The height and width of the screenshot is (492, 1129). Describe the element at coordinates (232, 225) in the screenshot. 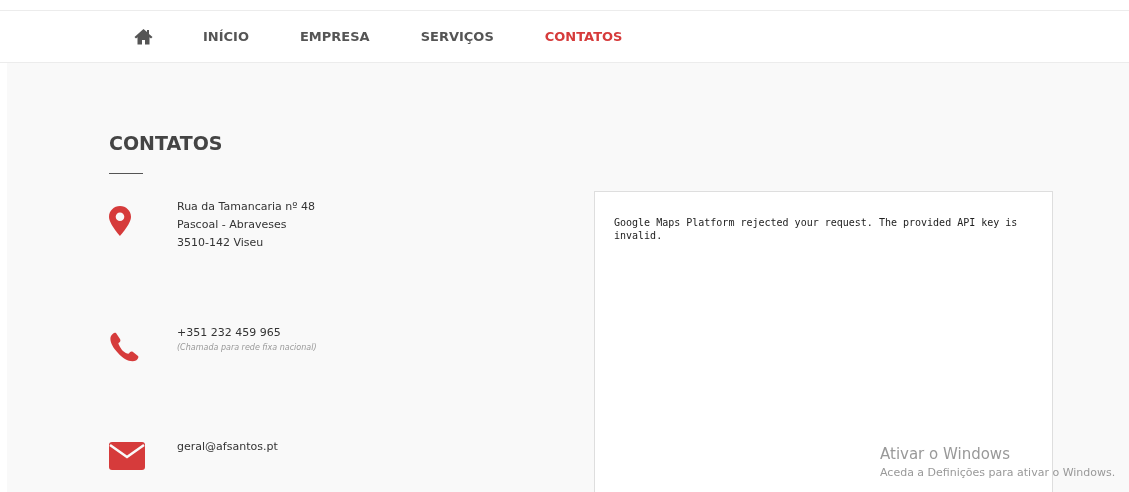

I see `contact-text: Pascoal - Abraveses` at that location.